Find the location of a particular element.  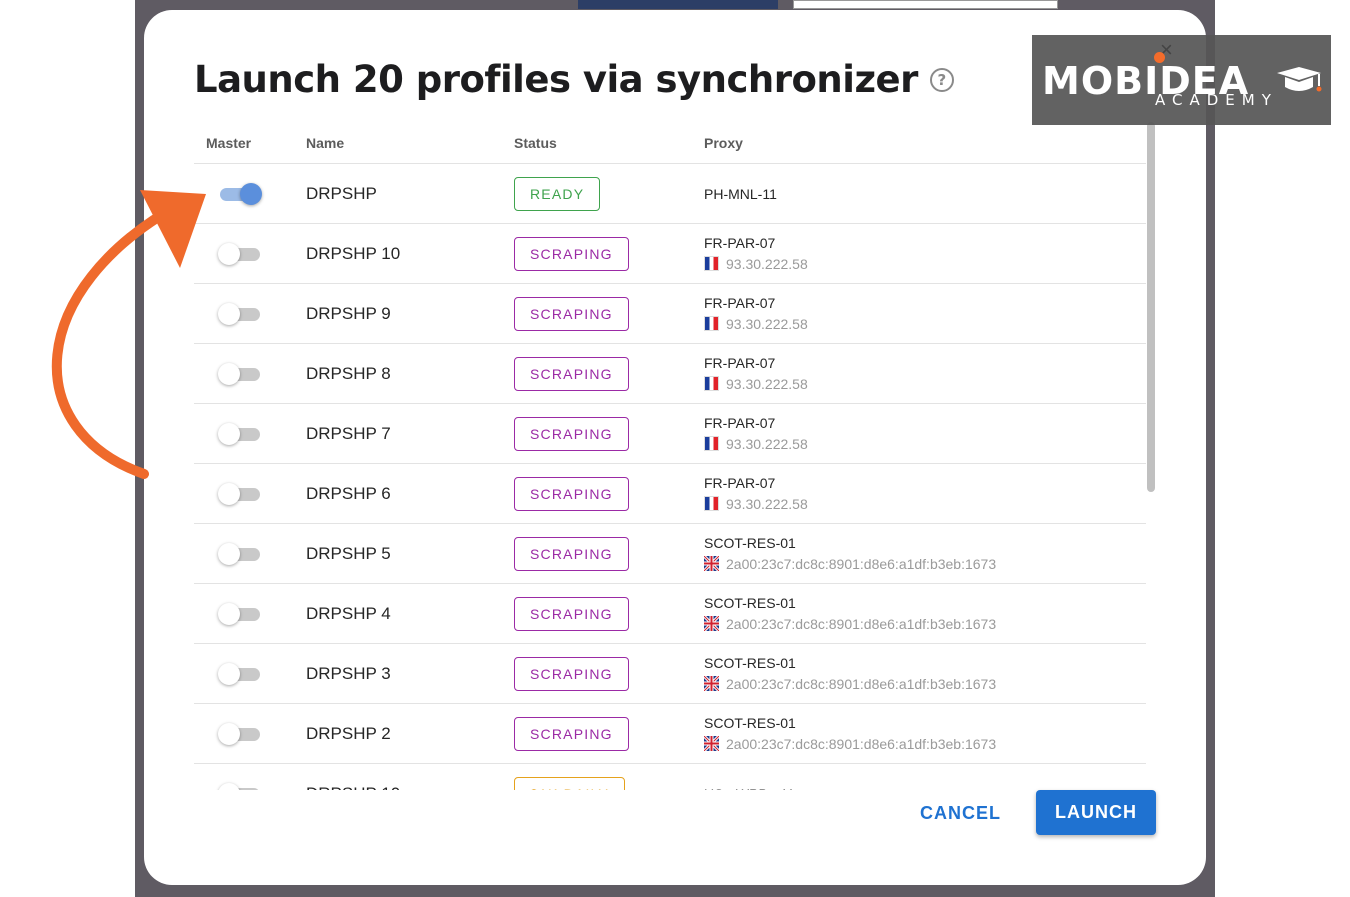

dialog-title: Launch 20 profiles via synchronizer is located at coordinates (556, 79).